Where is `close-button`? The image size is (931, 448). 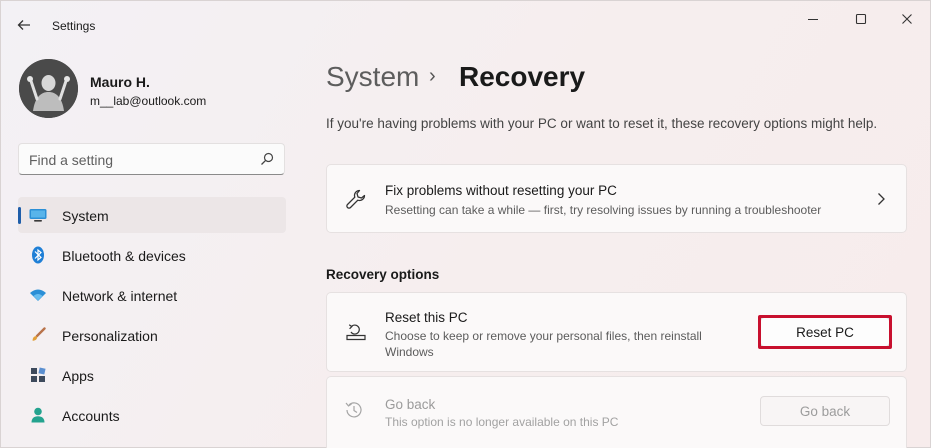 close-button is located at coordinates (907, 19).